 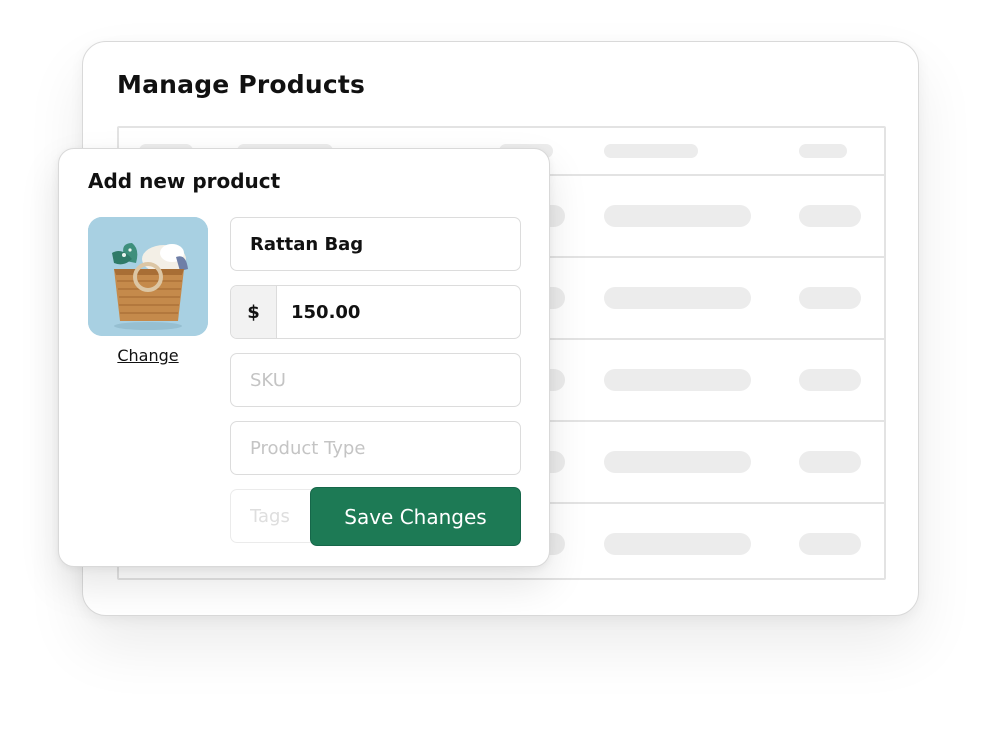 I want to click on price-field: $, so click(x=375, y=312).